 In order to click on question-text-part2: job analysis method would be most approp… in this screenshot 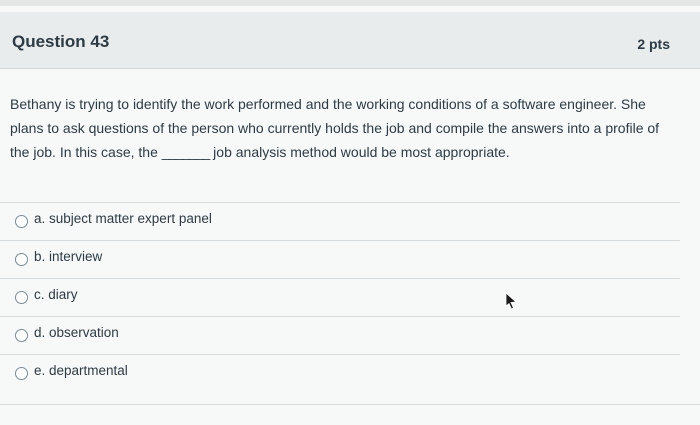, I will do `click(359, 152)`.